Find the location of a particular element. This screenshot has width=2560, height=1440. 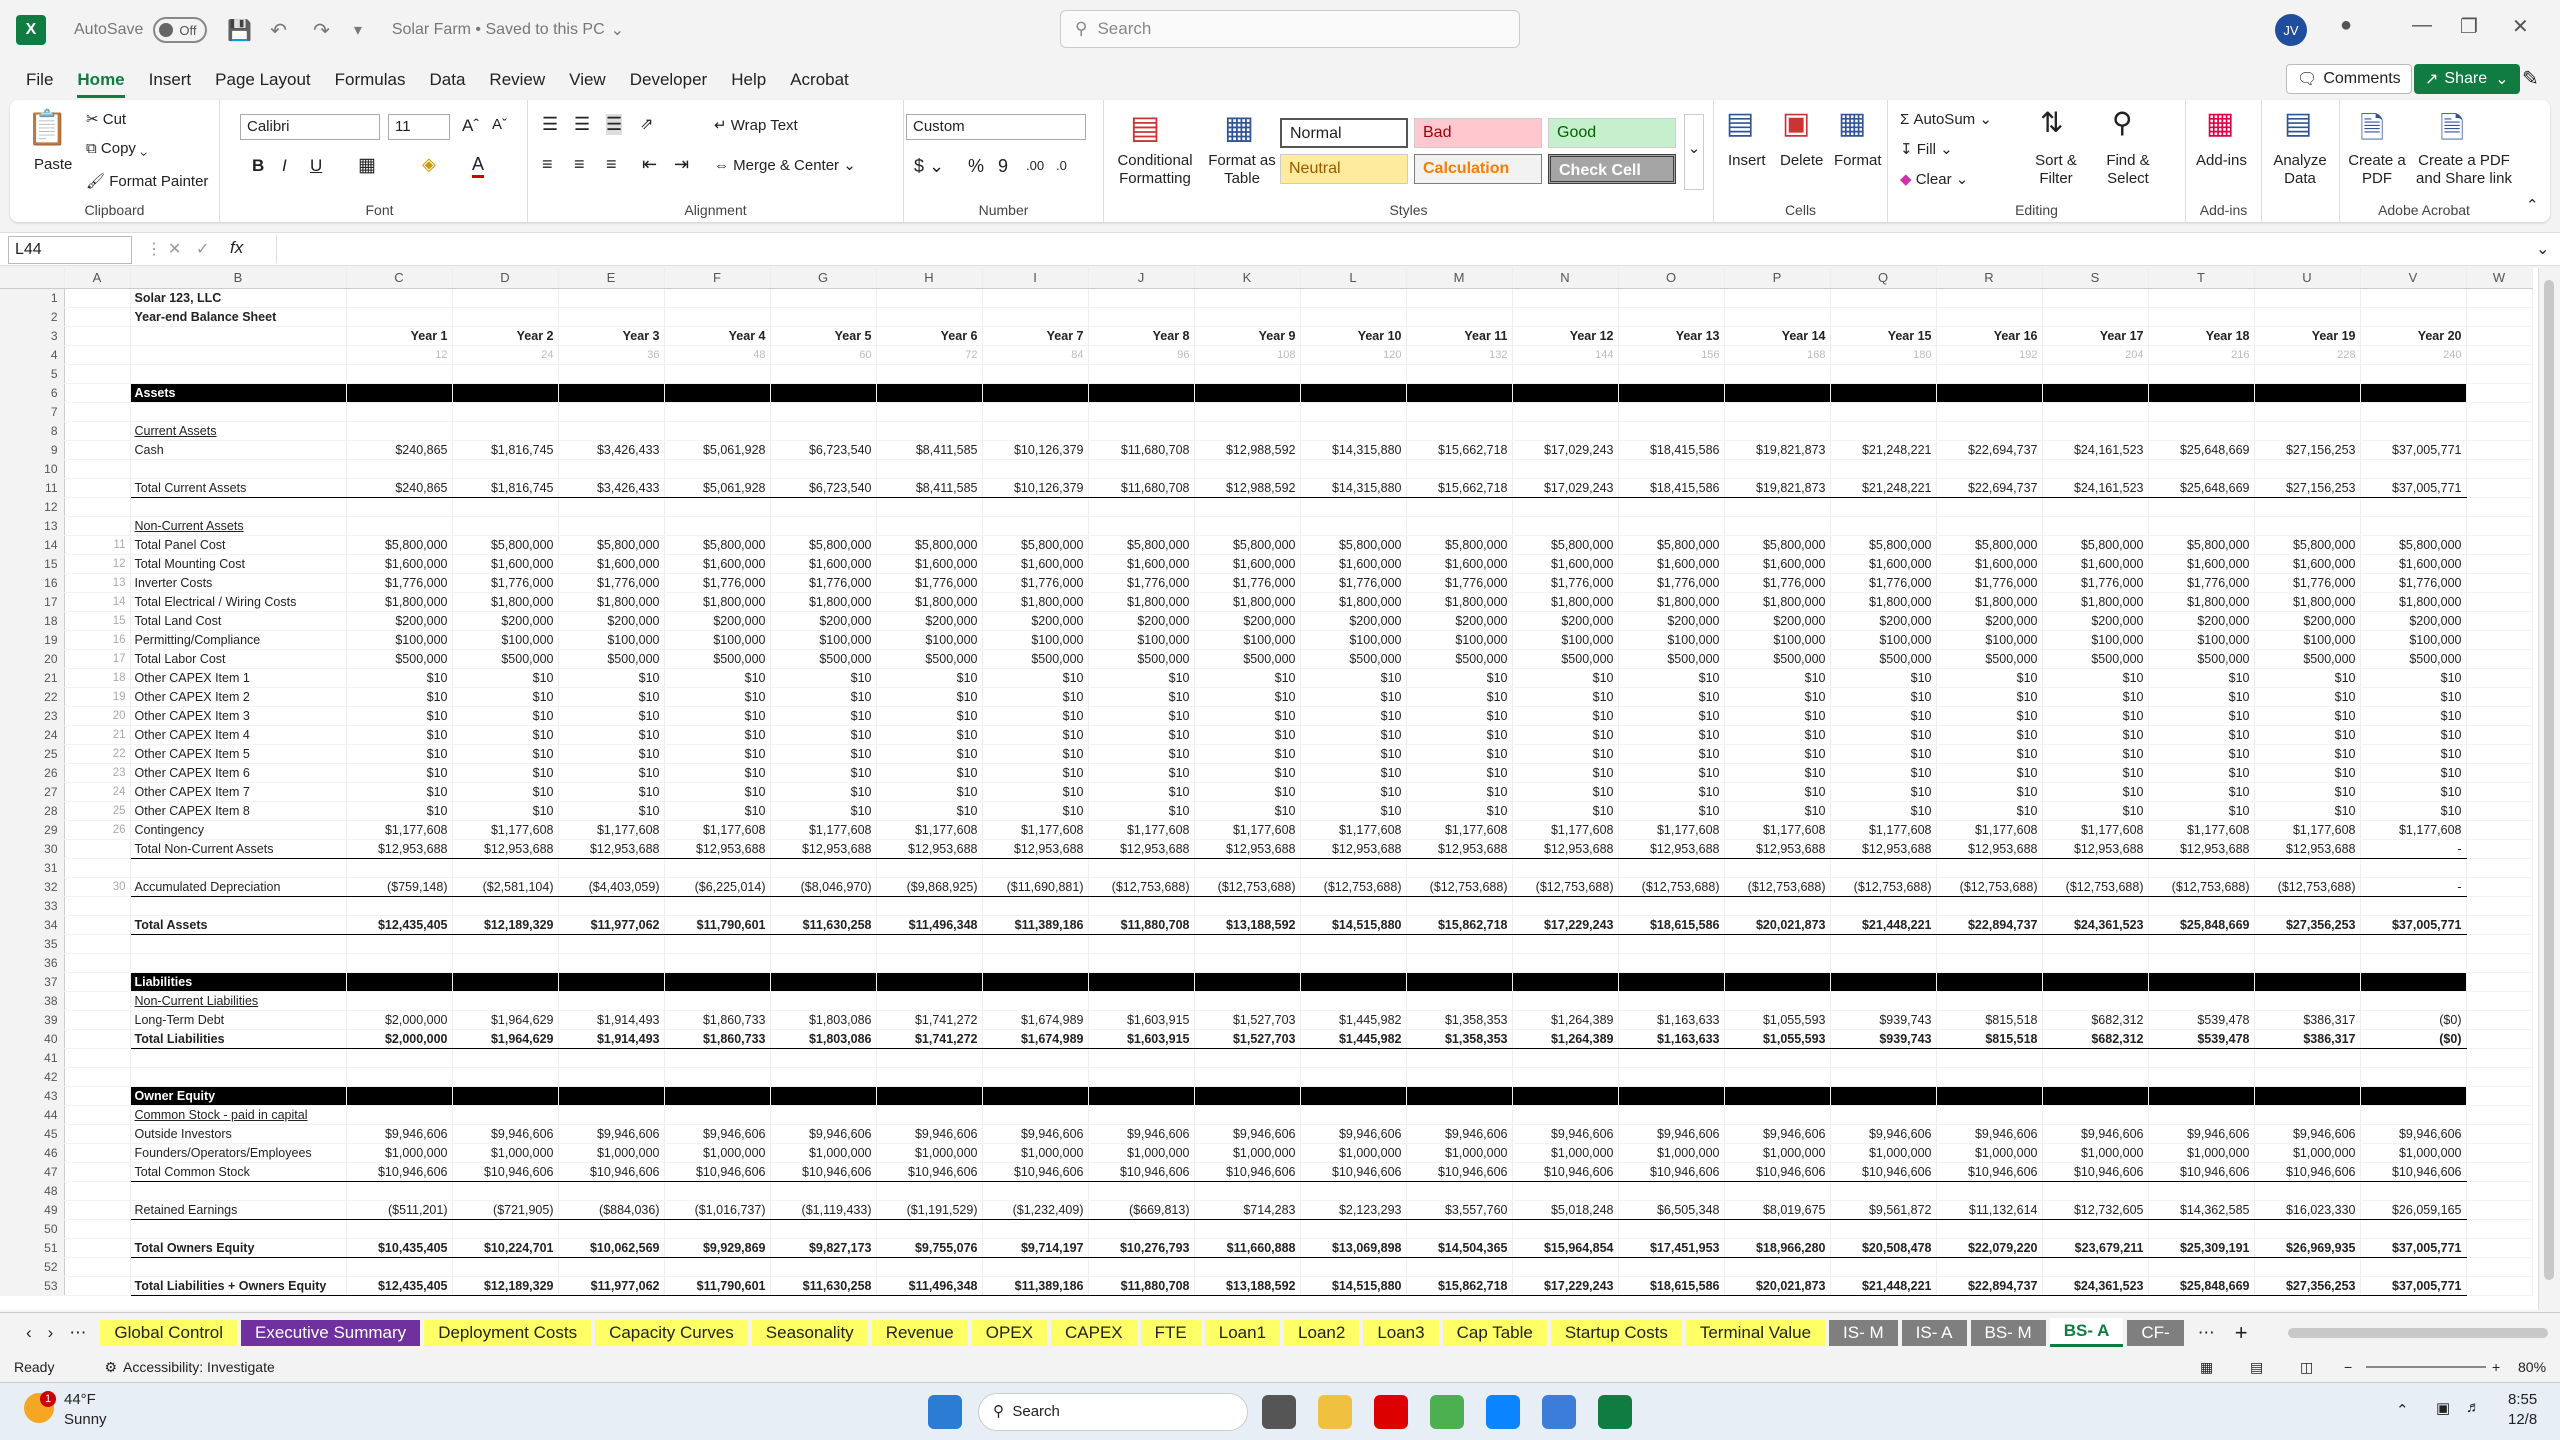

row-label: Total Current Assets is located at coordinates (238, 487).